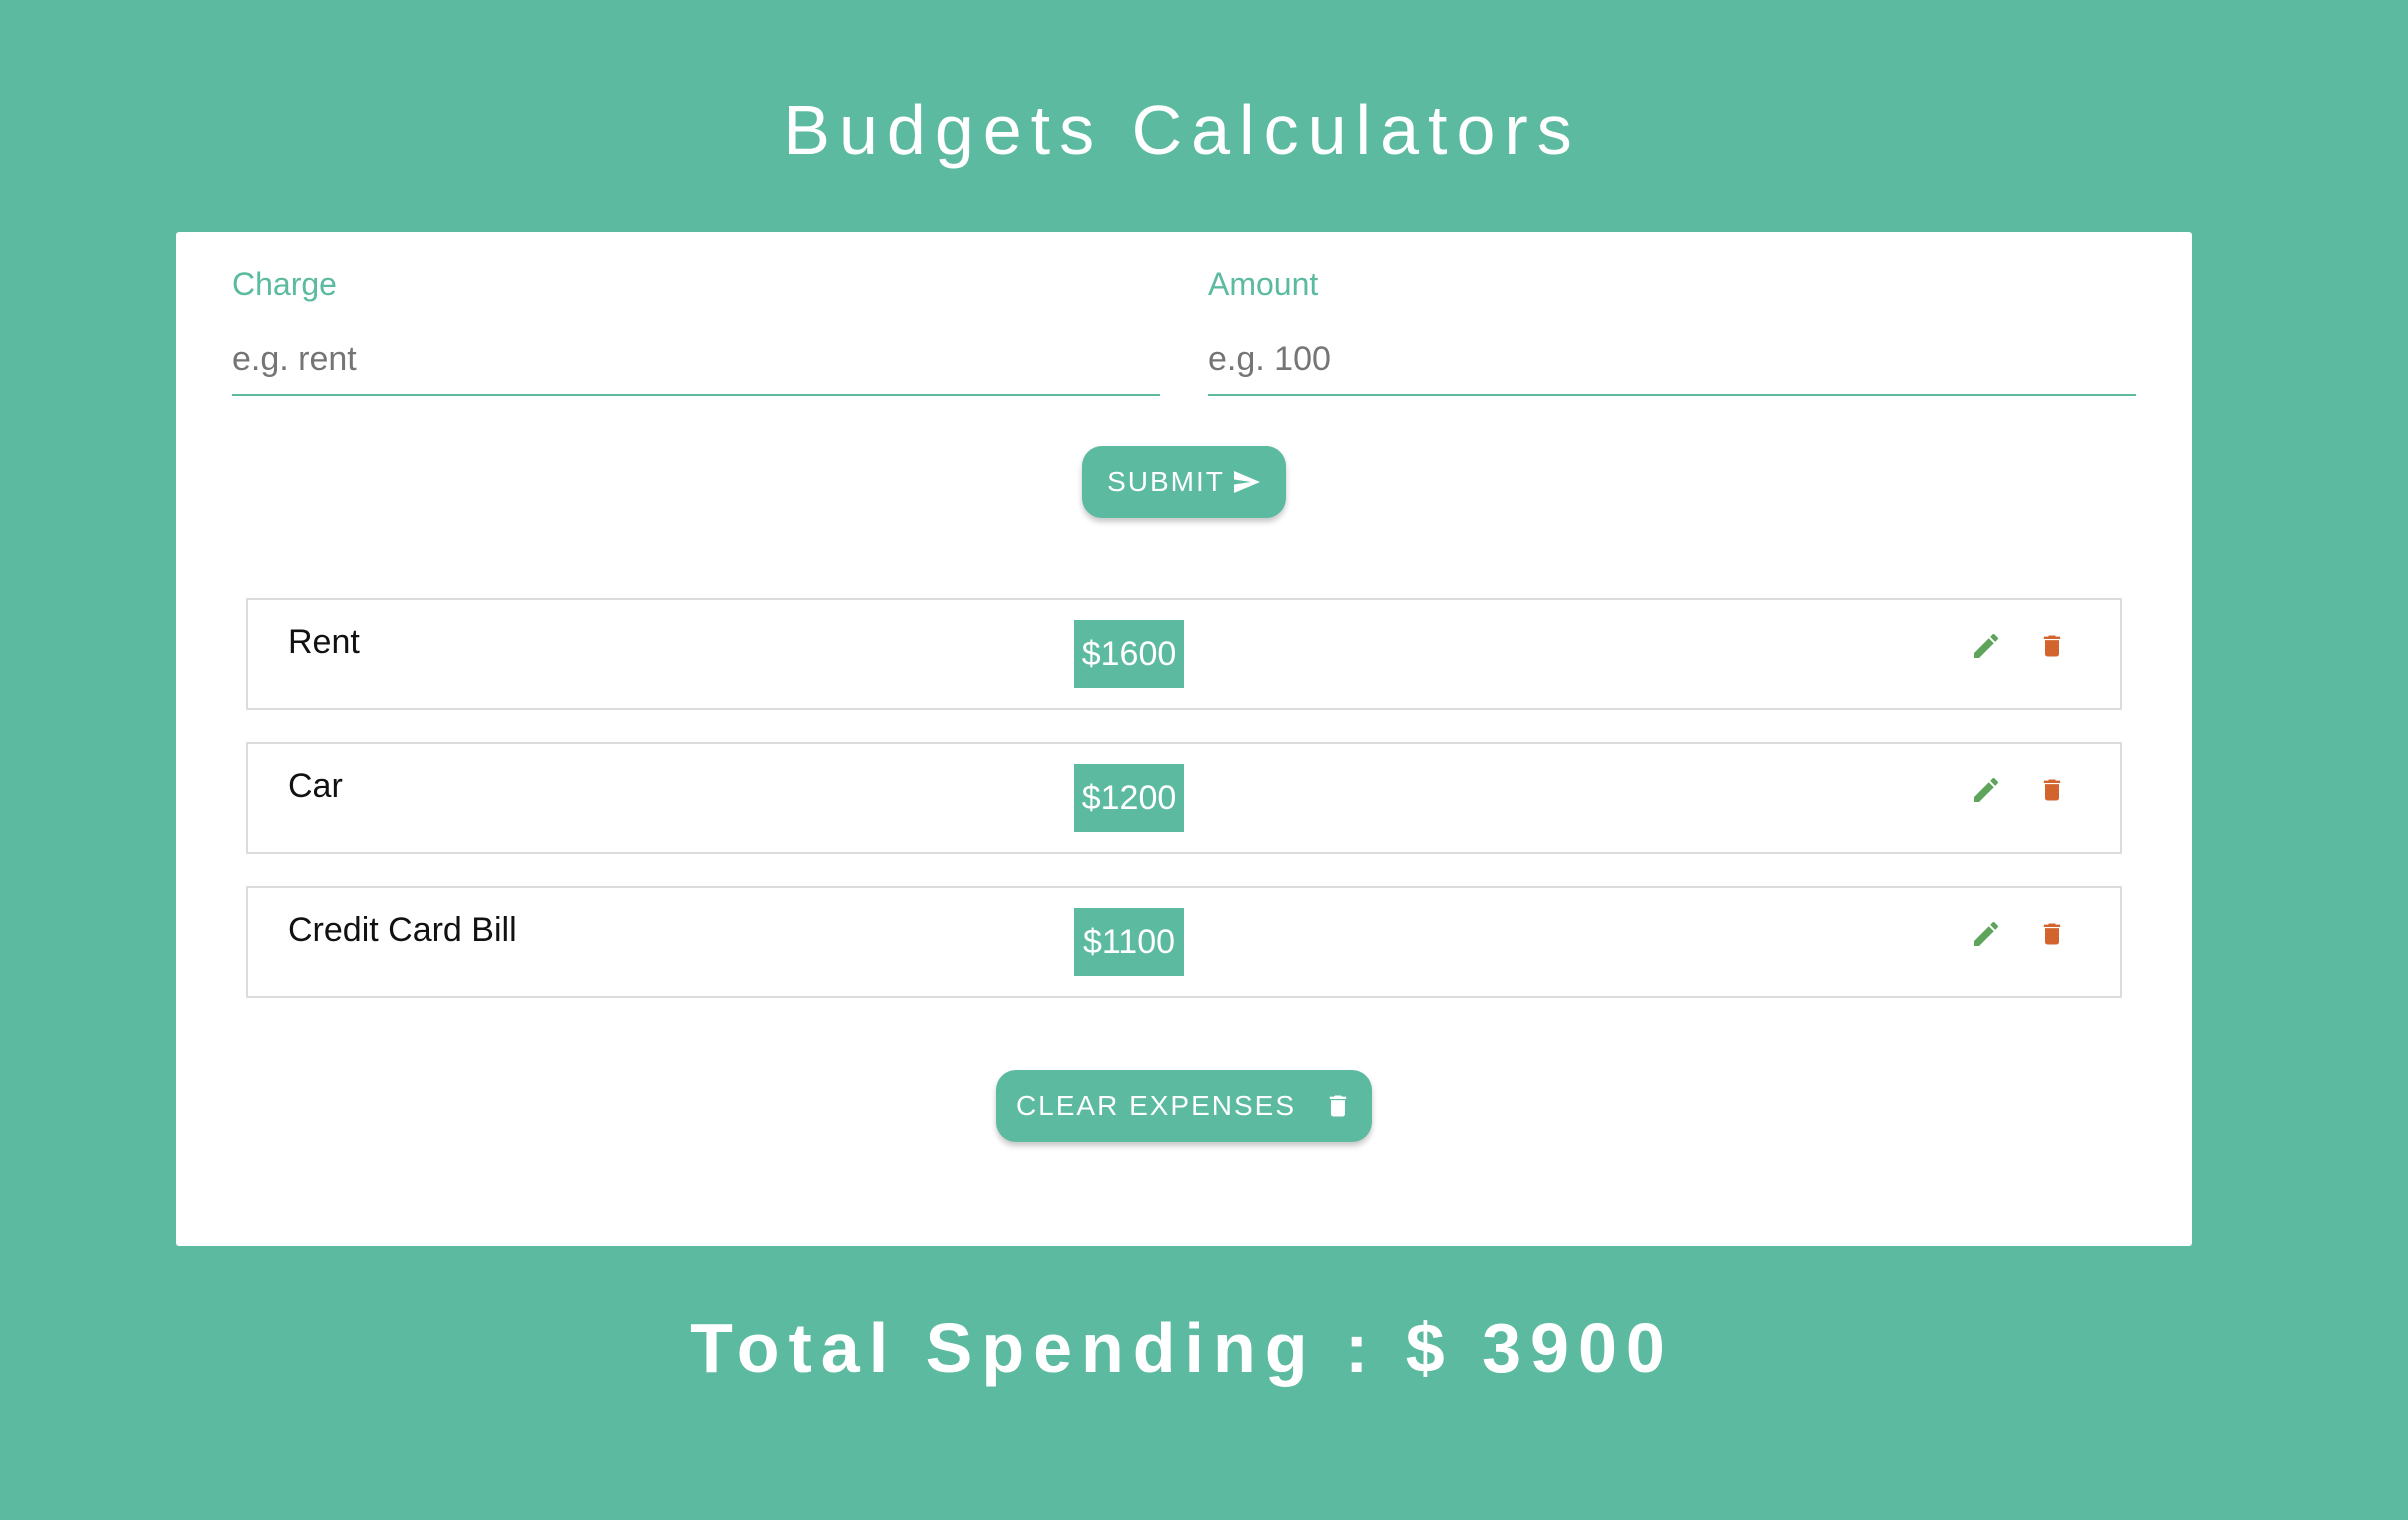  Describe the element at coordinates (1182, 1348) in the screenshot. I see `total-spending: Total Spending : $ 3900` at that location.